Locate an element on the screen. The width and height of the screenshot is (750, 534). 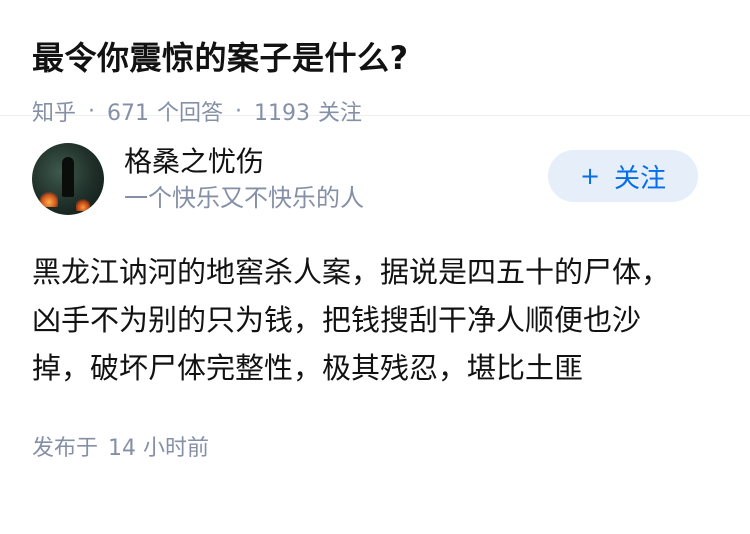
author-bio: 一个快乐又不快乐的人 is located at coordinates (244, 198).